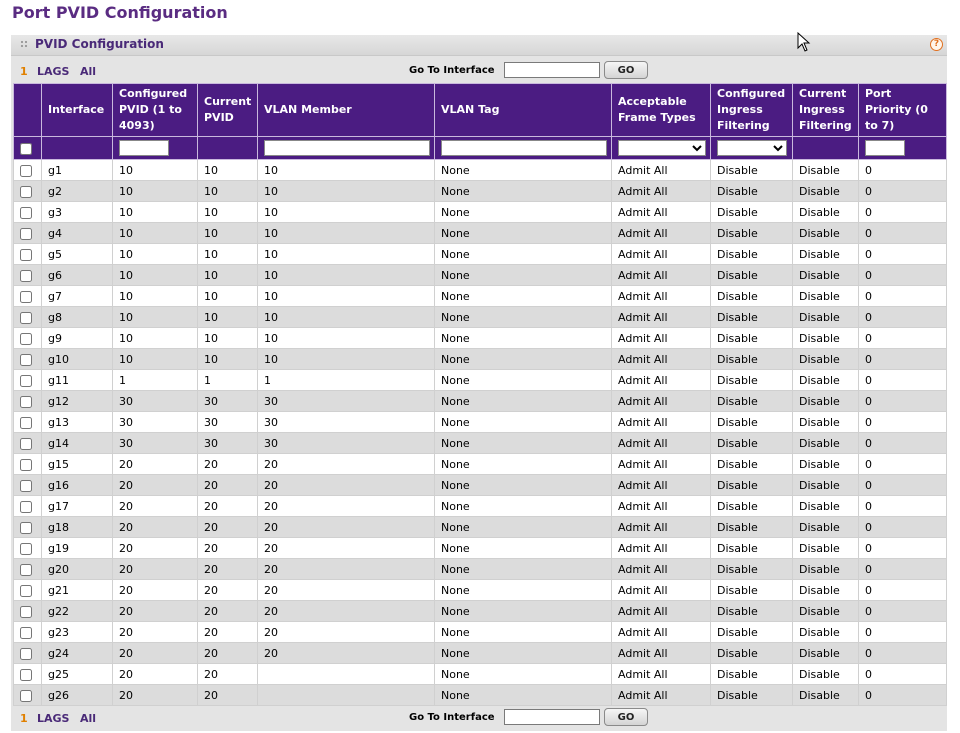 The image size is (960, 733). Describe the element at coordinates (26, 148) in the screenshot. I see `select-all-checkbox` at that location.